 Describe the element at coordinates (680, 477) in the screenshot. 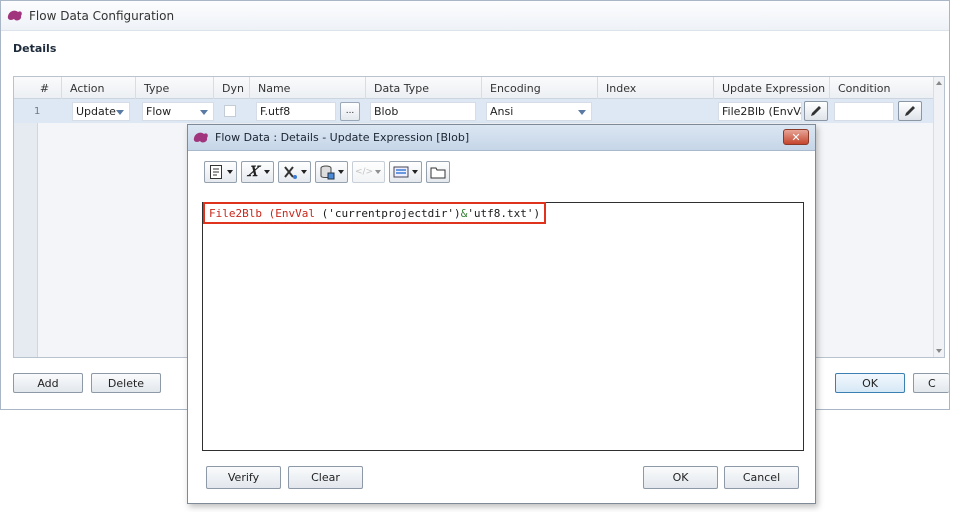

I see `dialog-ok-button: OK` at that location.